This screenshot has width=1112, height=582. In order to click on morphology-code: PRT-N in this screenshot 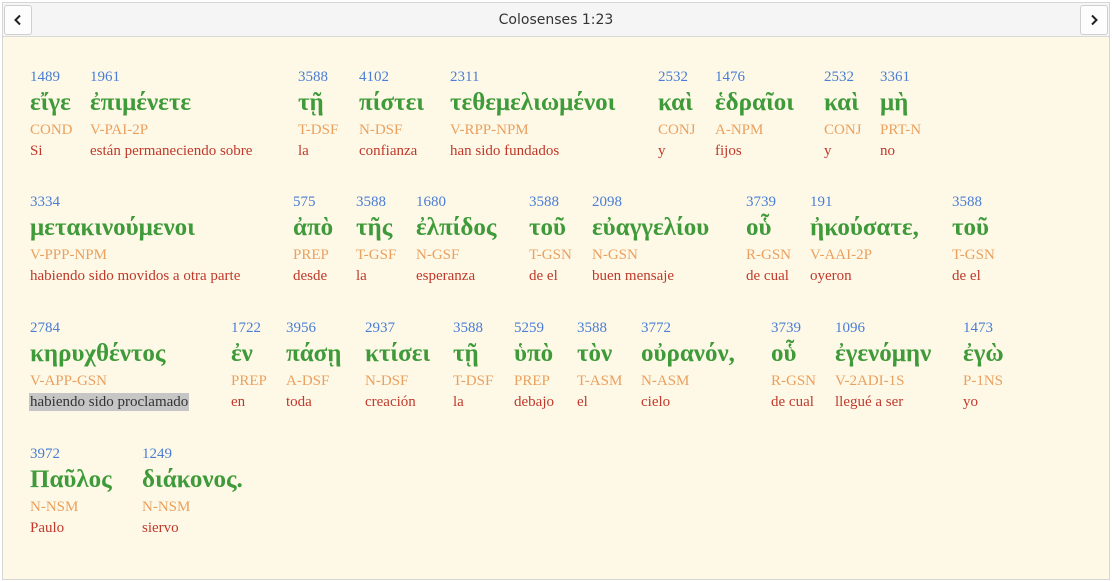, I will do `click(900, 130)`.